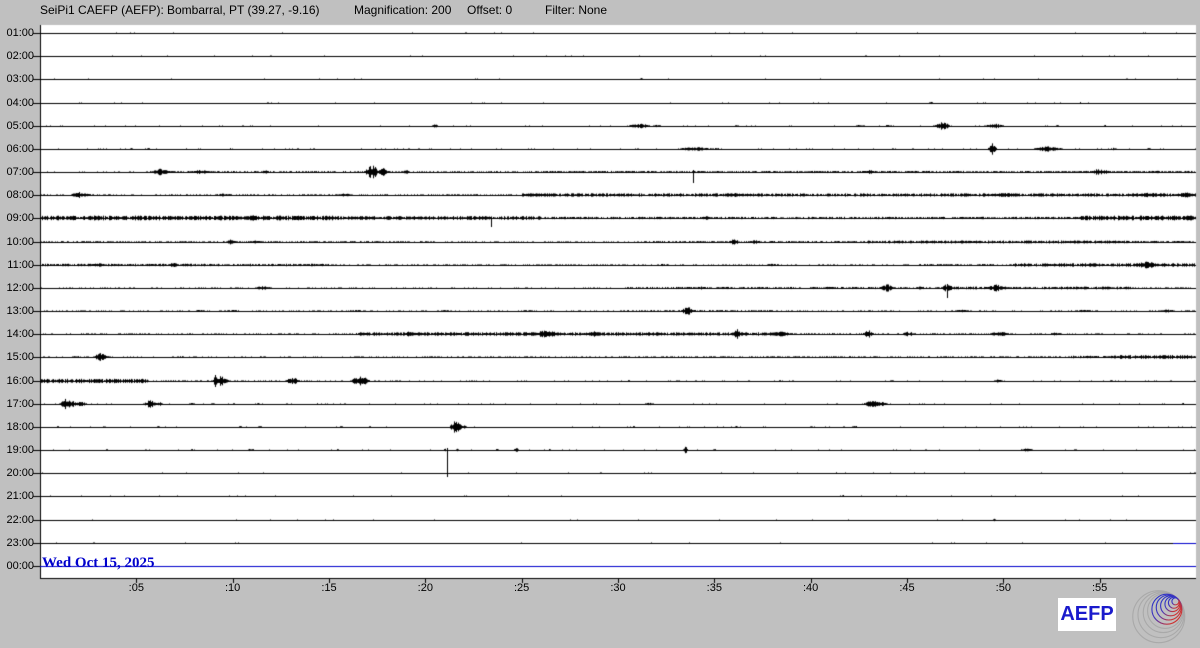  I want to click on station-label: SeiPi1 CAEFP (AEFP):, so click(102, 10).